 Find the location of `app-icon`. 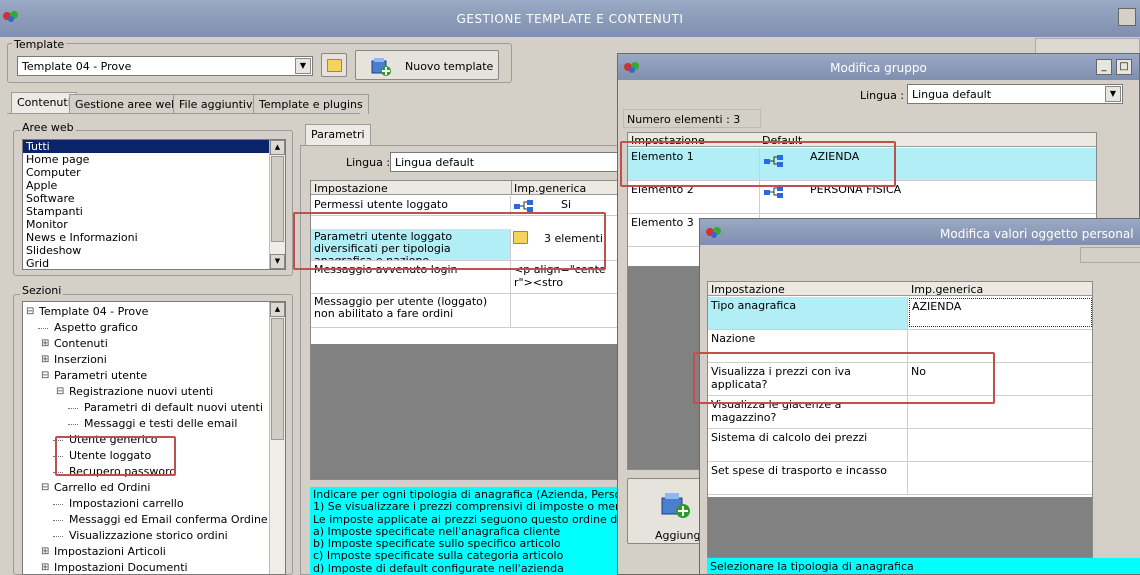

app-icon is located at coordinates (713, 232).